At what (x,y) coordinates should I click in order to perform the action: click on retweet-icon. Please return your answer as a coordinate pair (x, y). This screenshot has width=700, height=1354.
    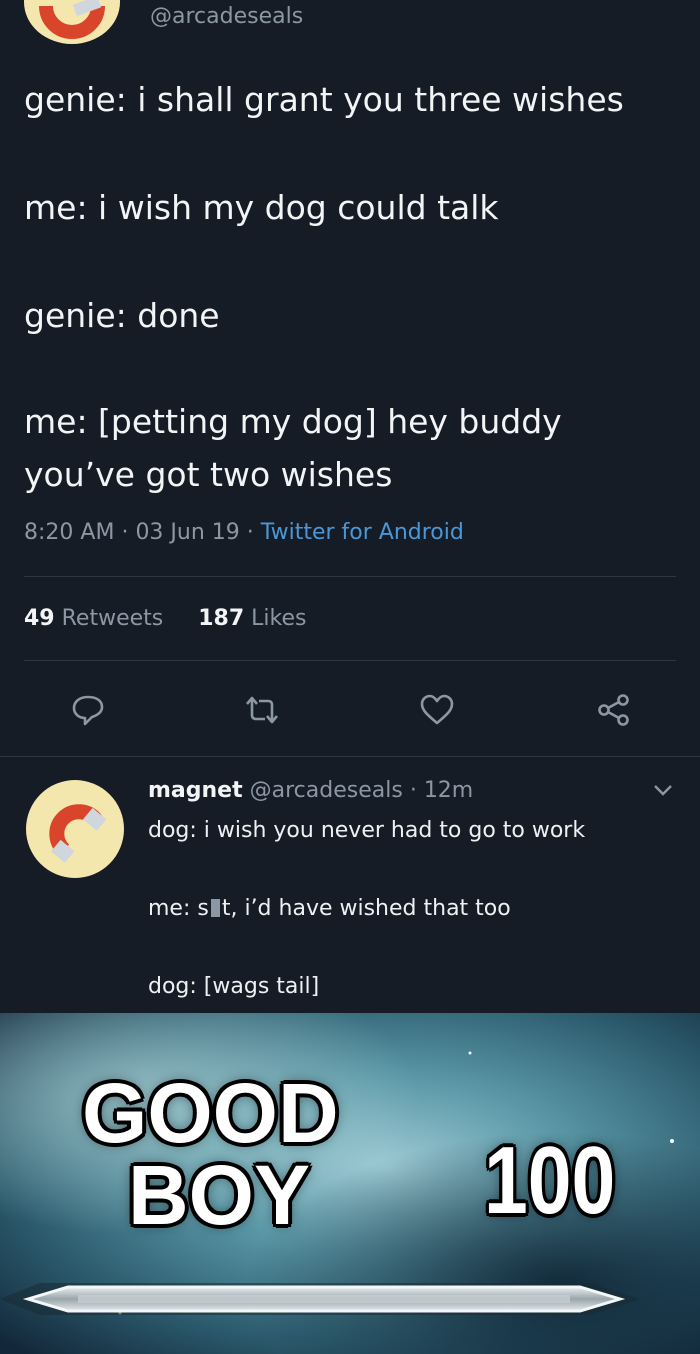
    Looking at the image, I should click on (262, 710).